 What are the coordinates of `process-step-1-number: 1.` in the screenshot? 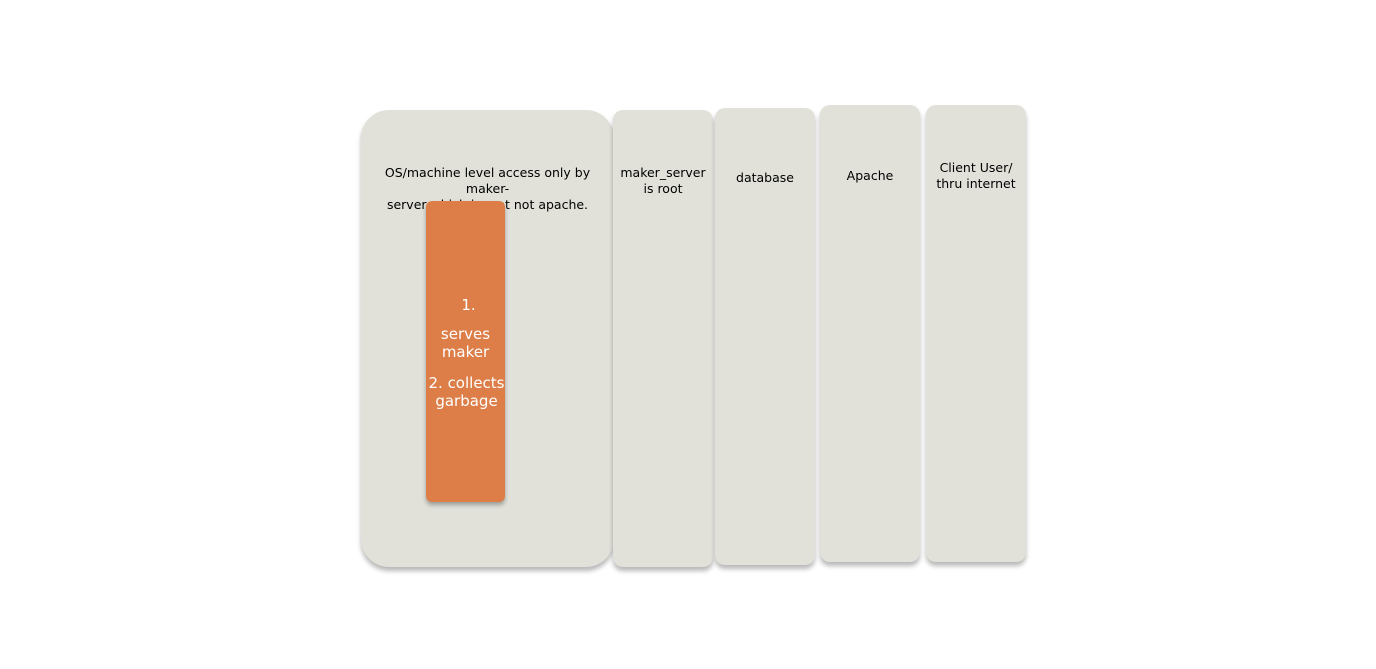 It's located at (468, 305).